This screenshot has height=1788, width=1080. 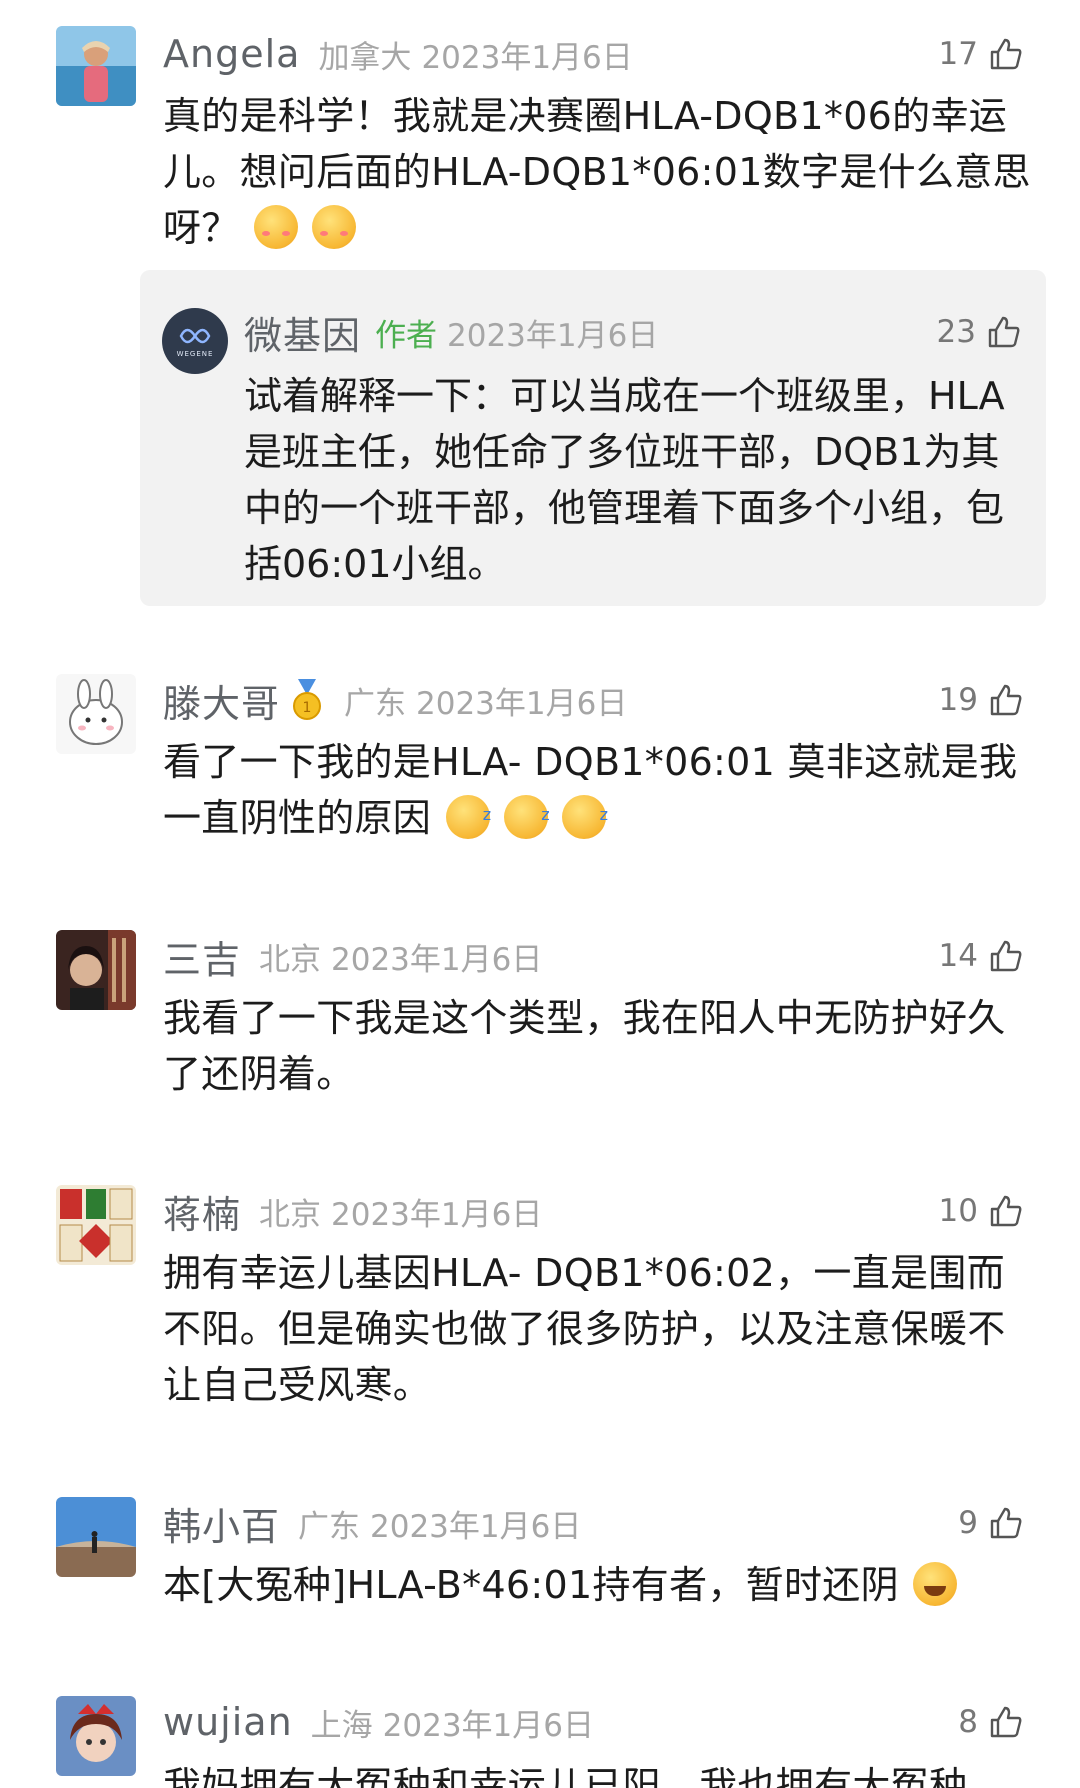 I want to click on comment-text: 我看了一下我是这个类型，我在阳人中无防护好久了还阴着。, so click(x=584, y=1046).